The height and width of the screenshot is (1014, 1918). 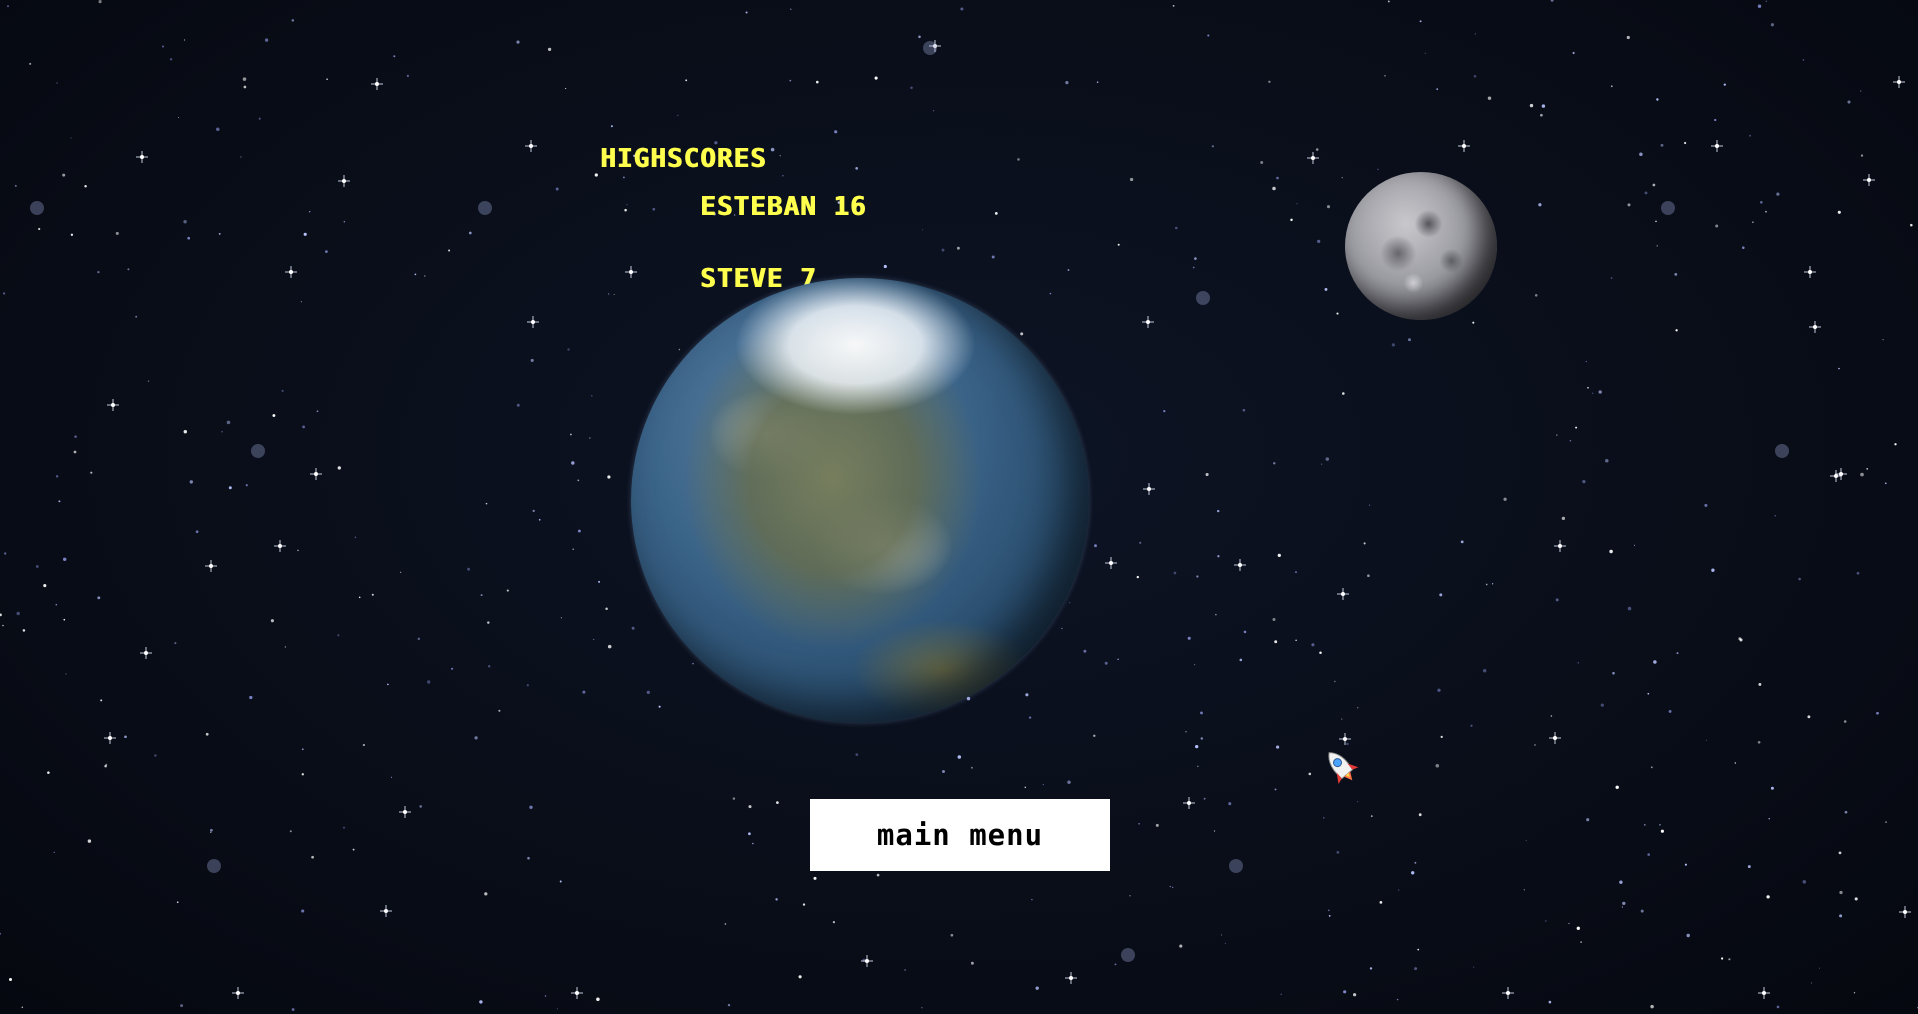 I want to click on main-menu-button: MAIN MENU, so click(x=960, y=835).